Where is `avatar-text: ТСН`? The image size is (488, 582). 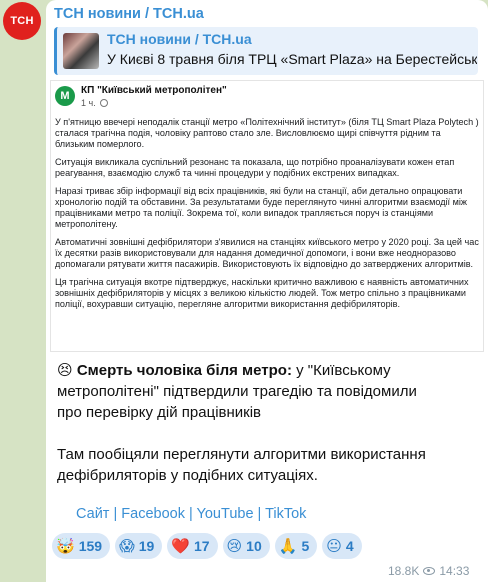 avatar-text: ТСН is located at coordinates (22, 21).